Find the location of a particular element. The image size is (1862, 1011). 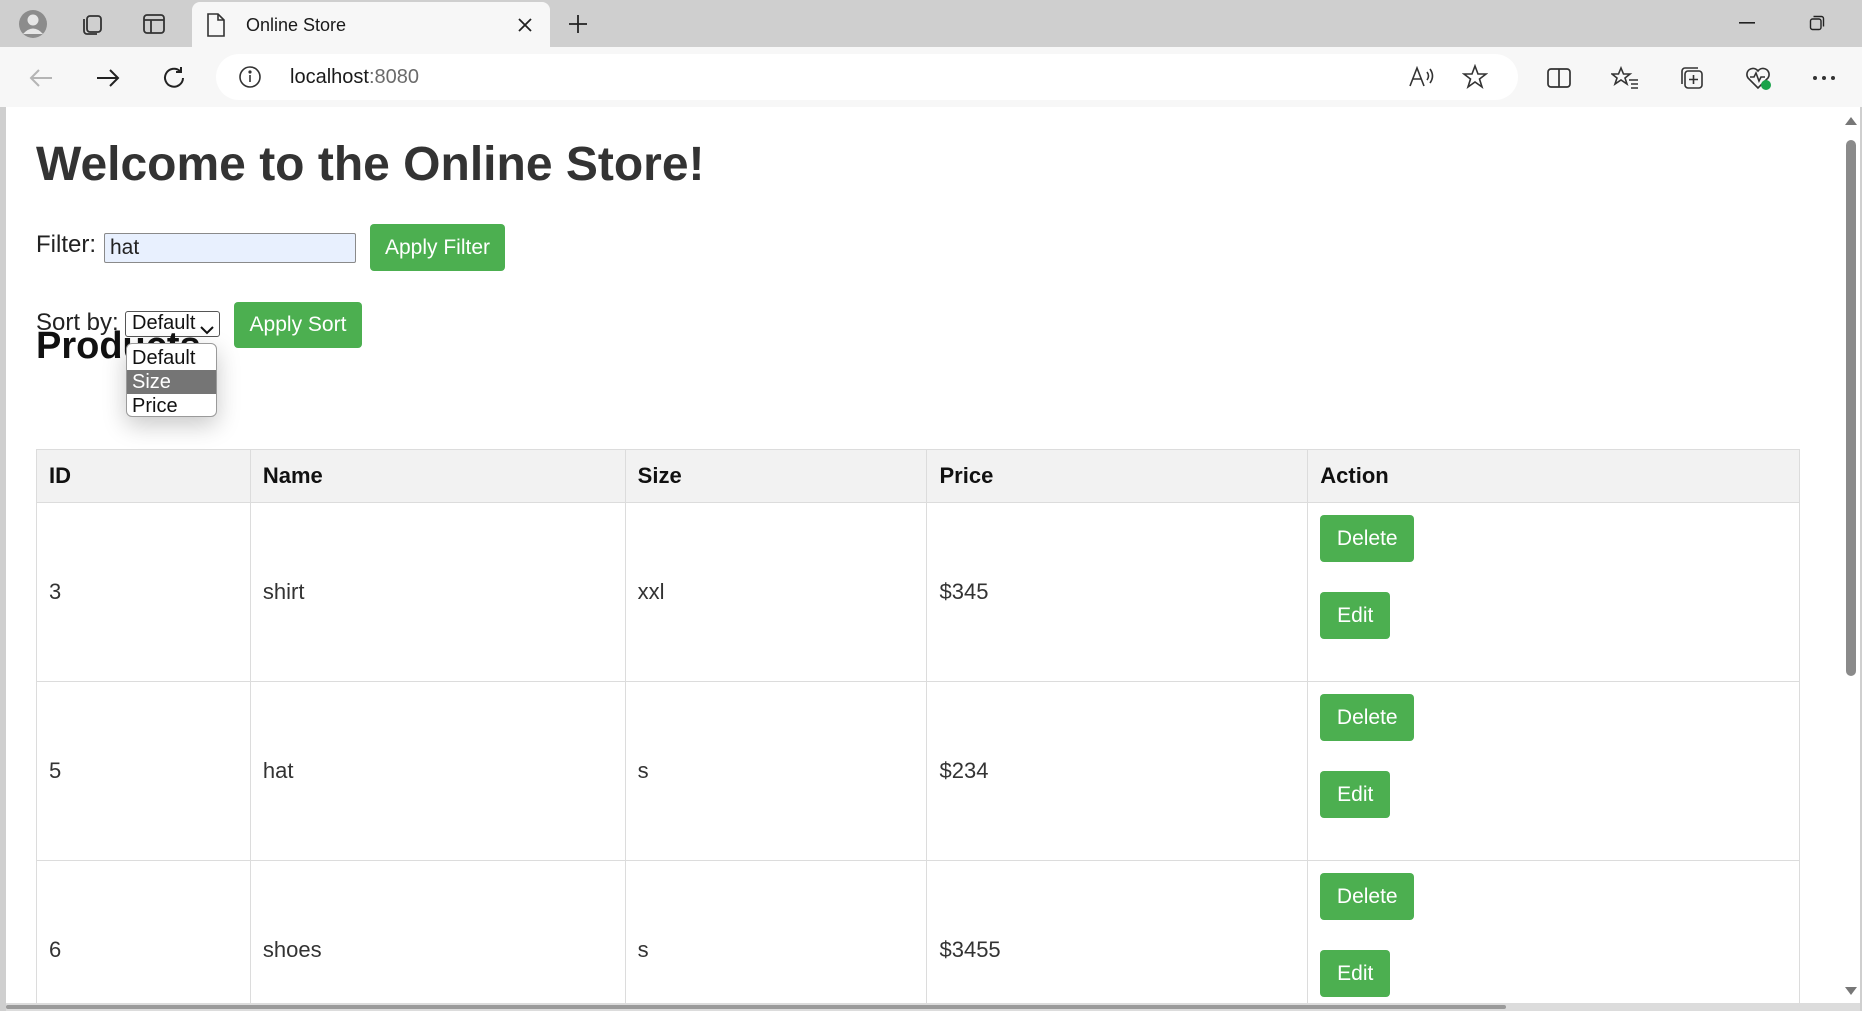

tab-title: Online Store is located at coordinates (296, 25).